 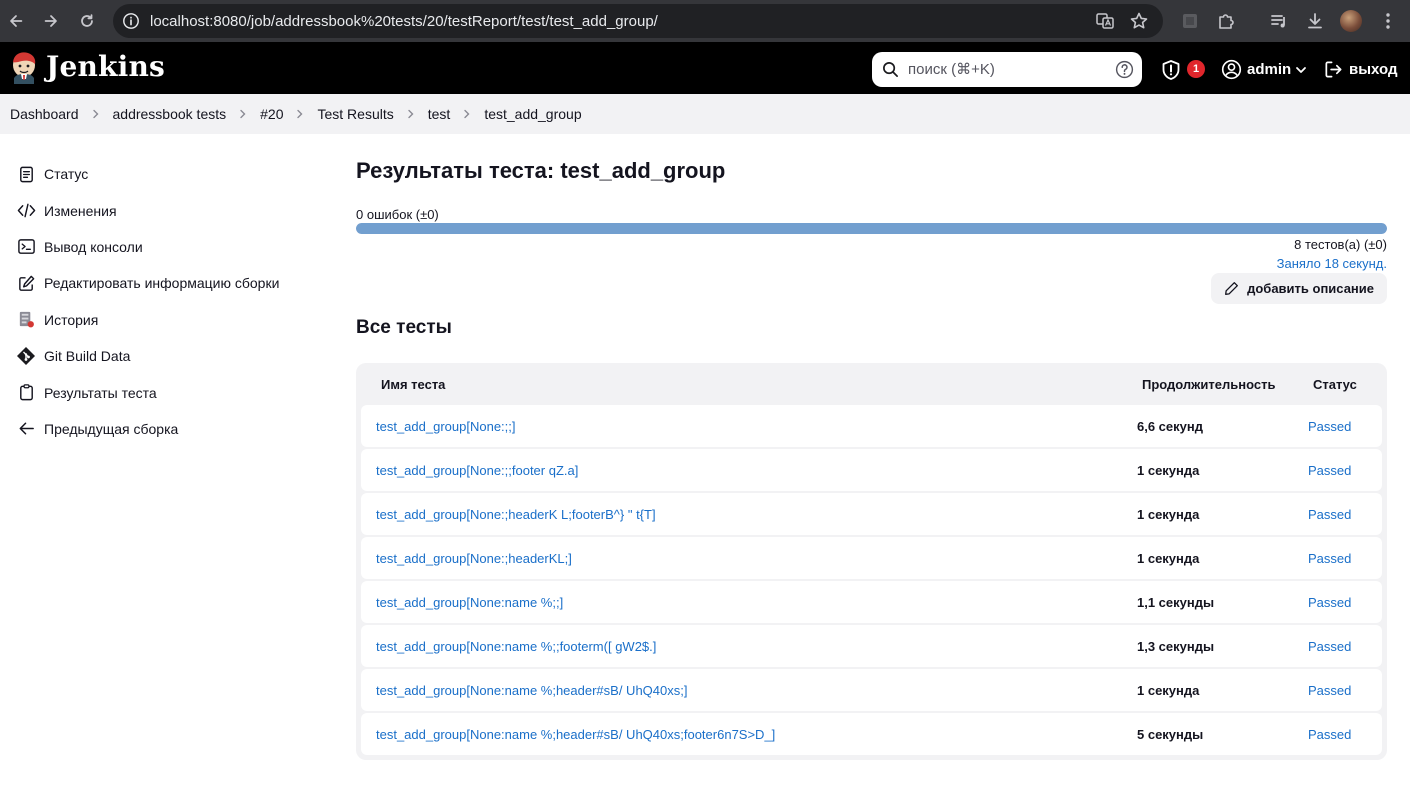 I want to click on jenkins-brand: Jenkins, so click(x=105, y=66).